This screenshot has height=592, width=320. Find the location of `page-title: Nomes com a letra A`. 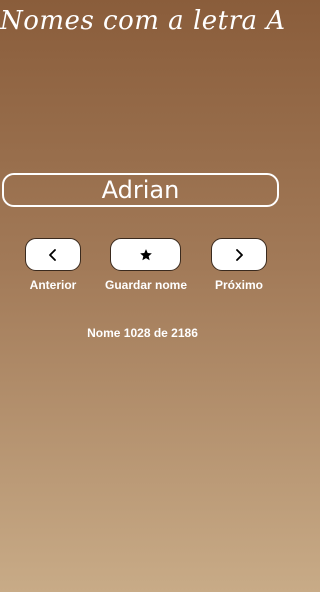

page-title: Nomes com a letra A is located at coordinates (143, 21).